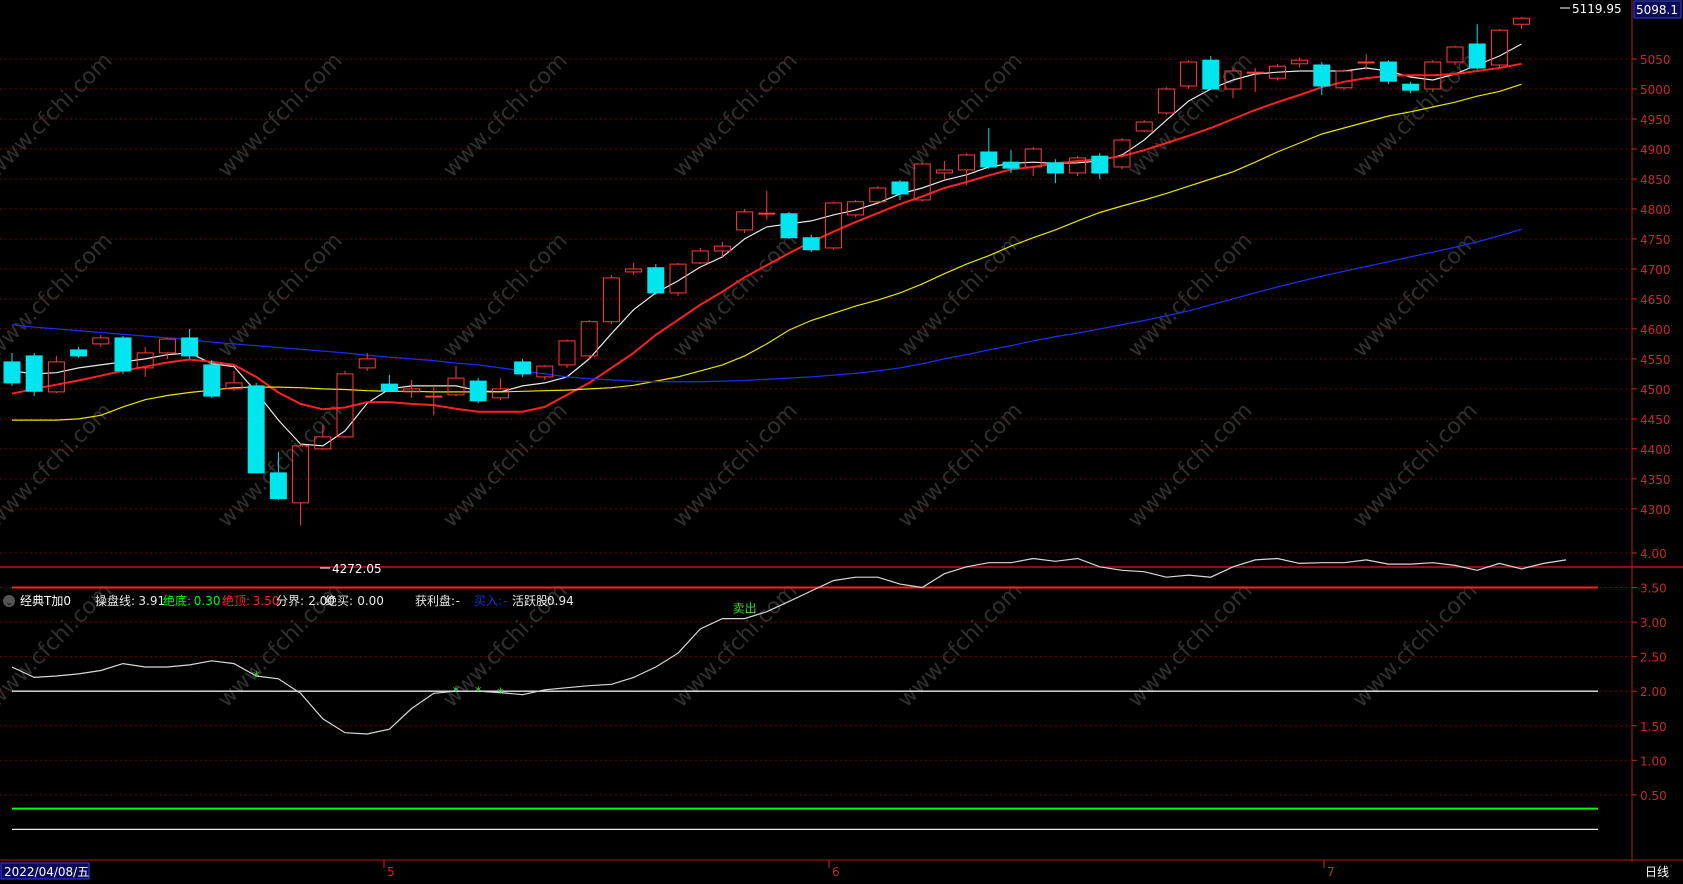  What do you see at coordinates (859, 869) in the screenshot?
I see `month-ticks: 5 6 7` at bounding box center [859, 869].